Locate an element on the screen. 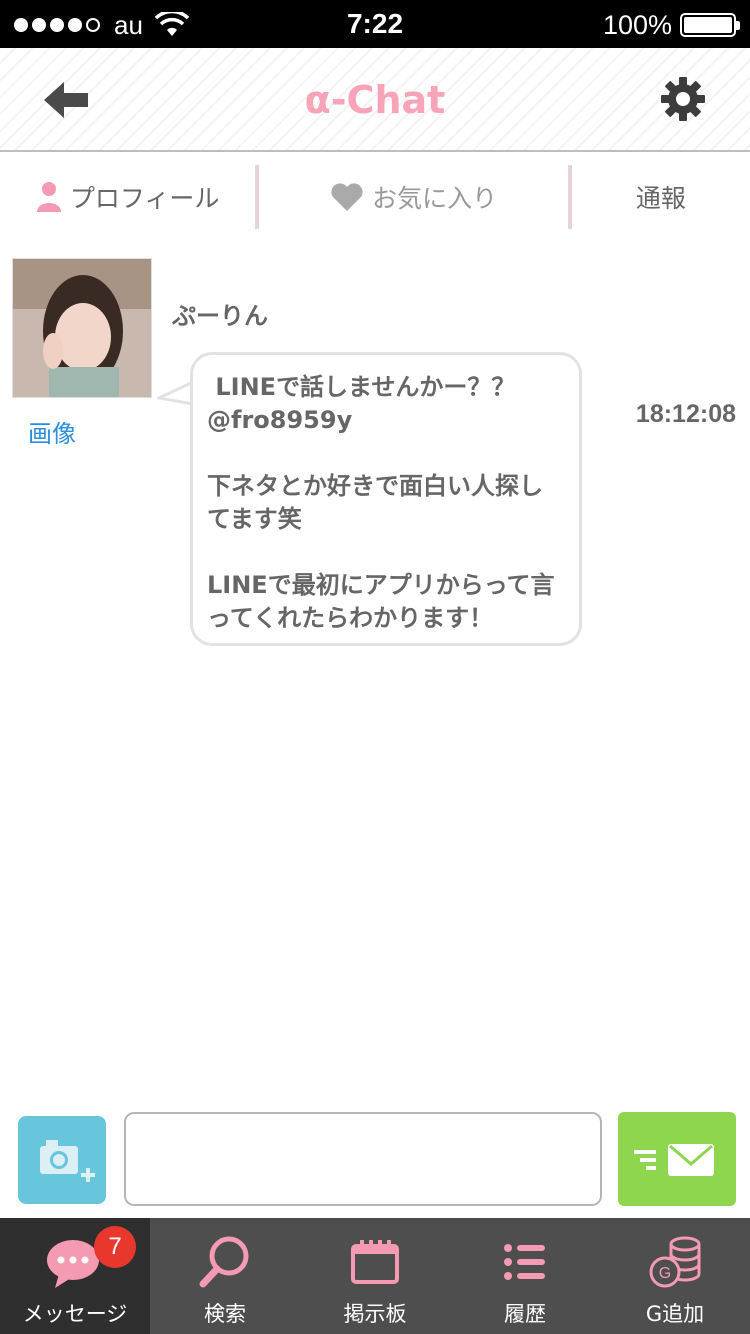 This screenshot has width=750, height=1334. tab-profile: プロフィール is located at coordinates (127, 197).